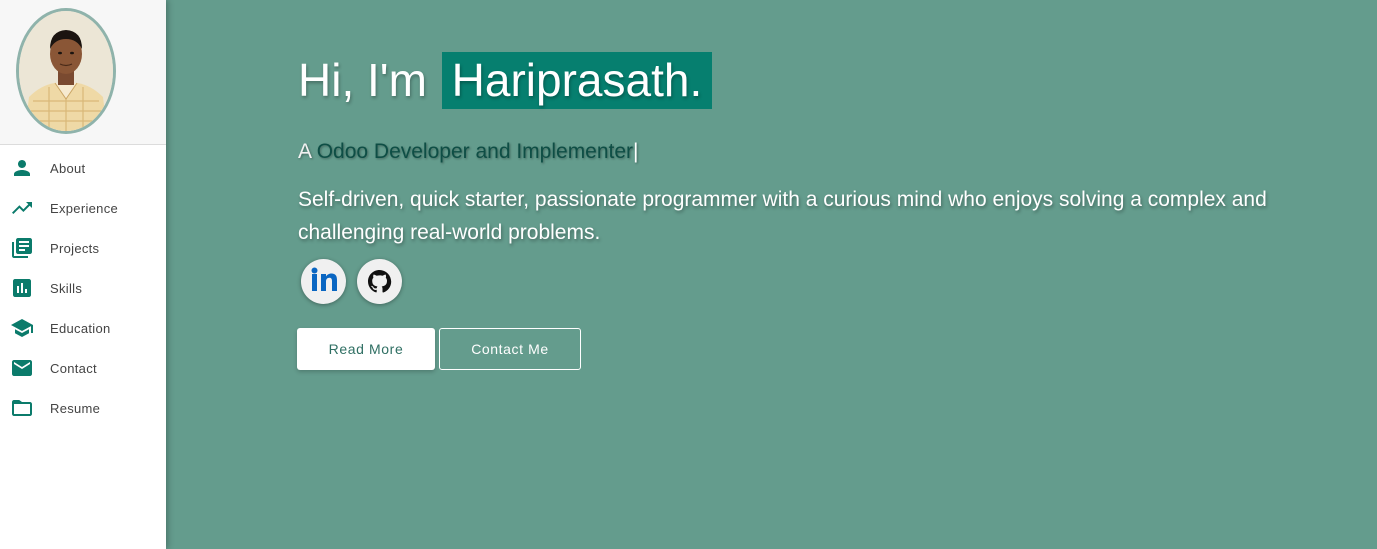  I want to click on sidebar-item-label: Contact, so click(73, 368).